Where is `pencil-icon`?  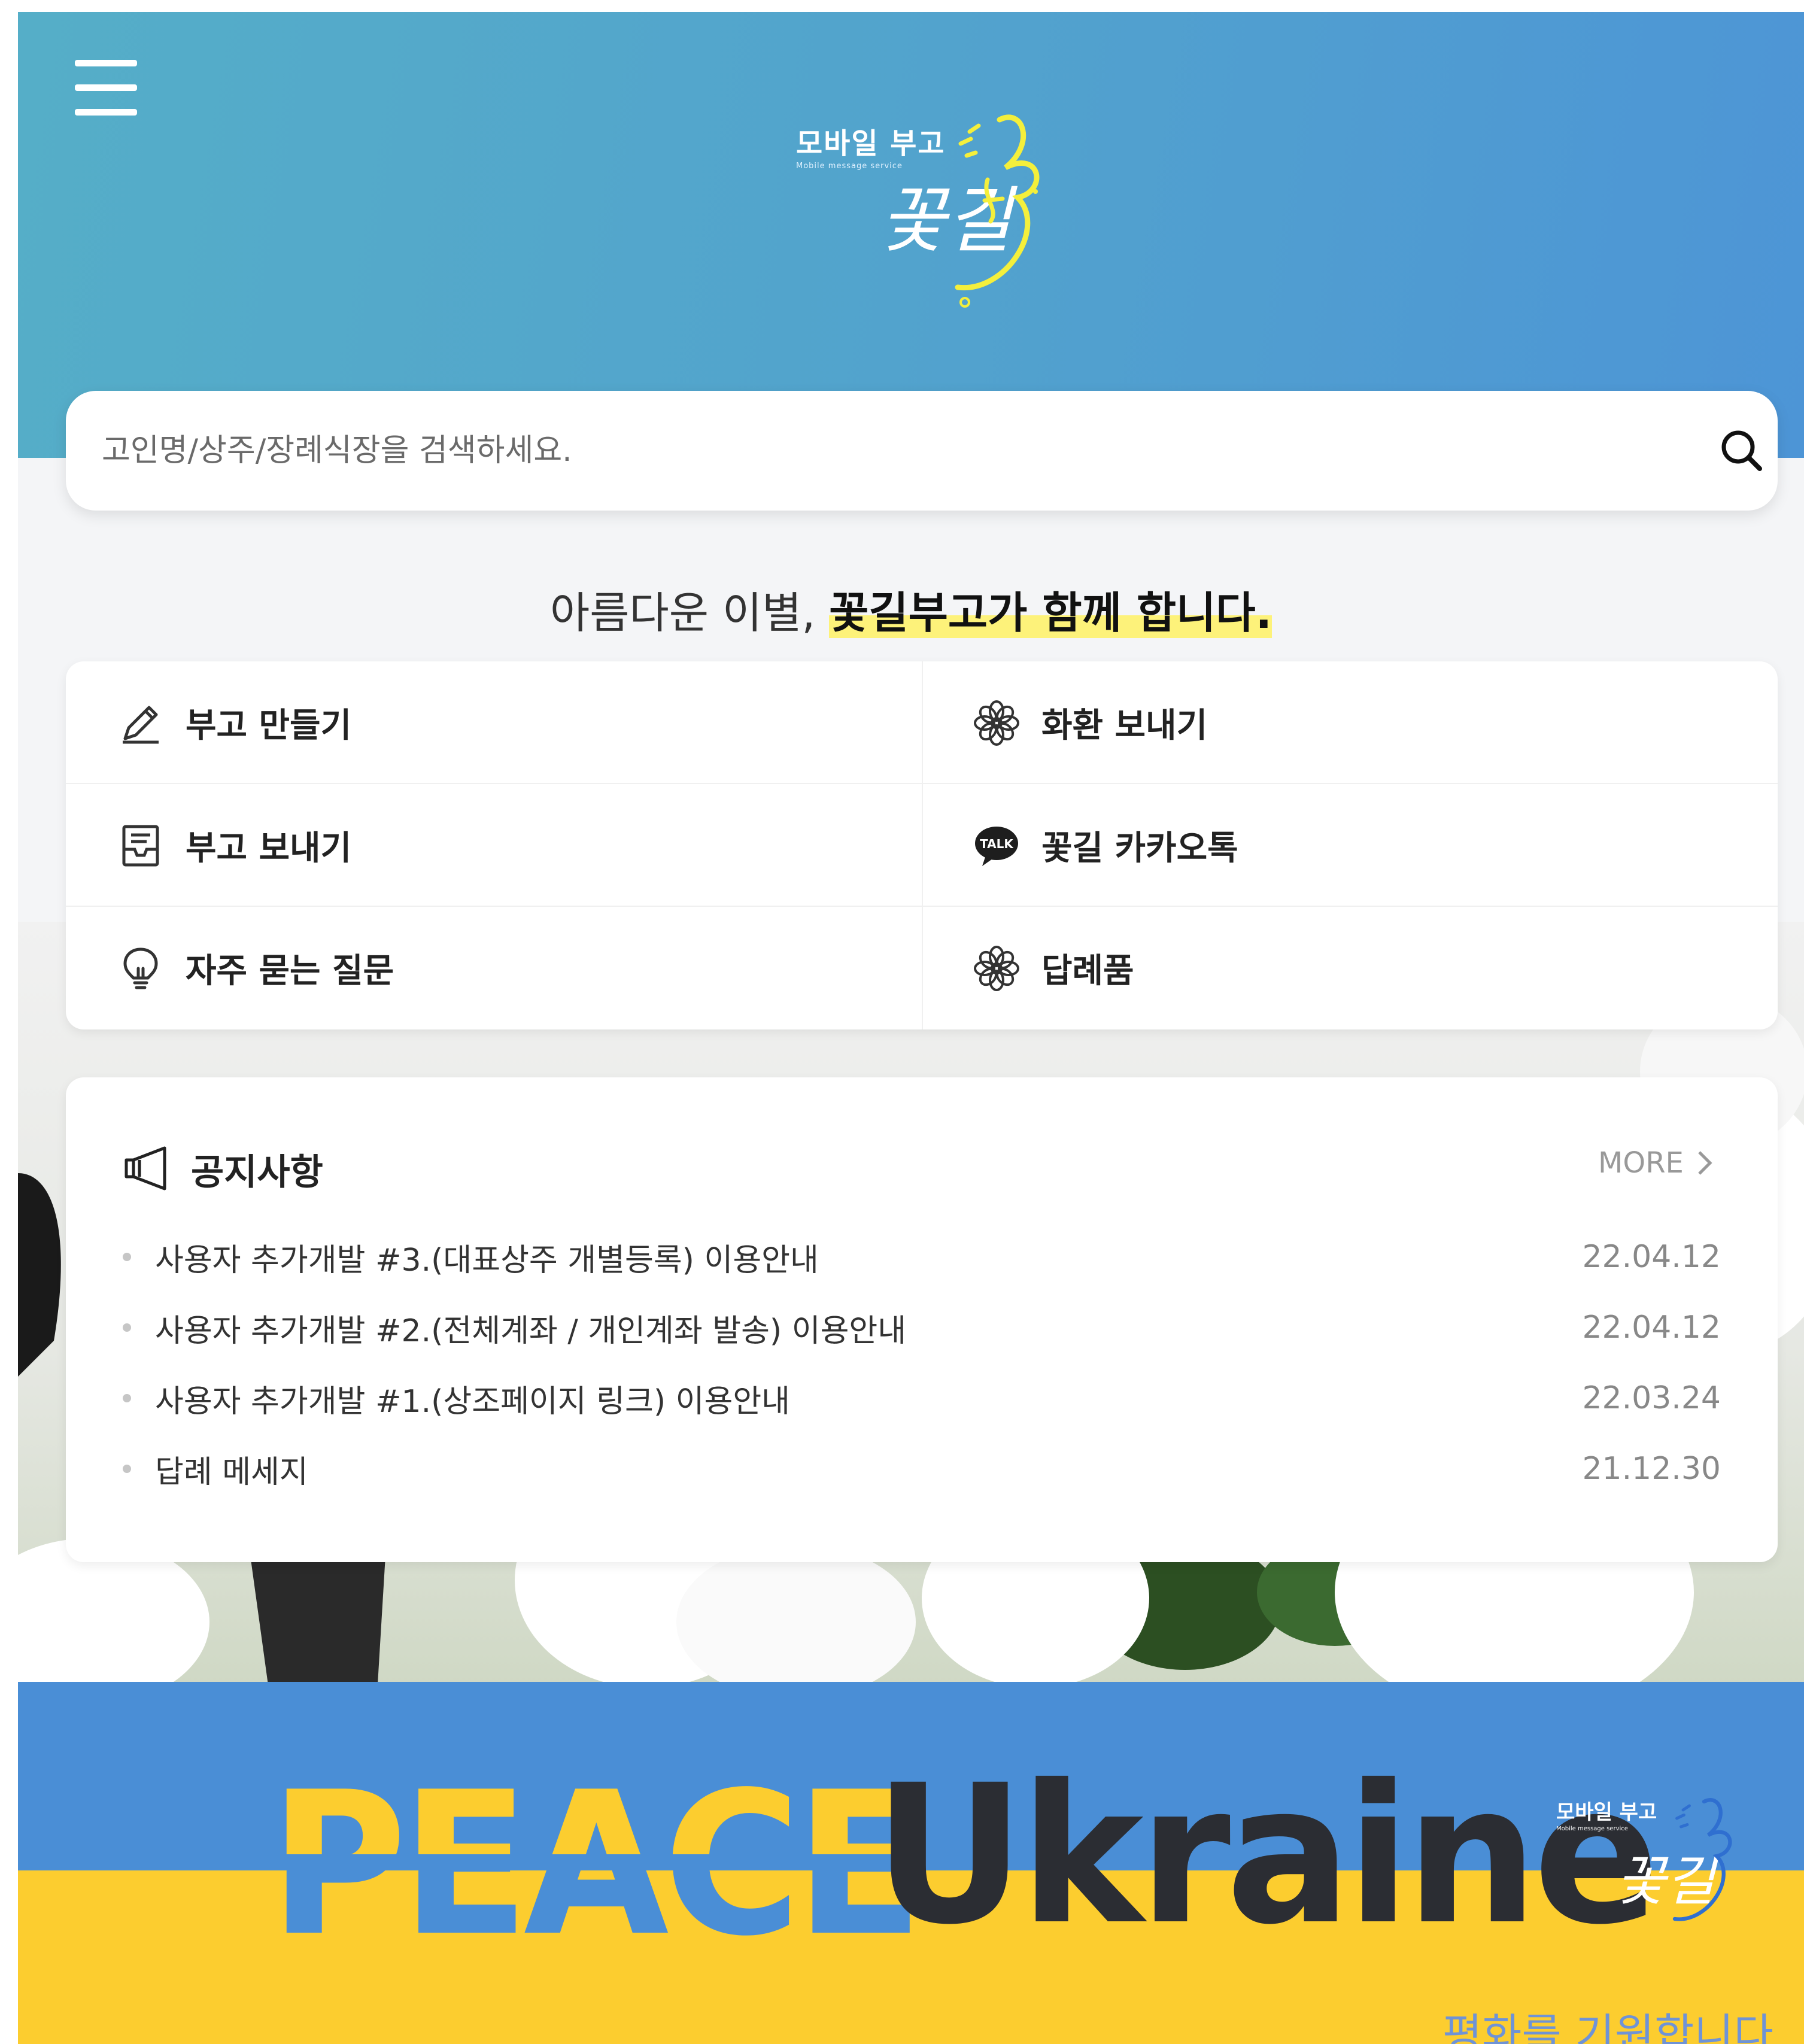
pencil-icon is located at coordinates (141, 723).